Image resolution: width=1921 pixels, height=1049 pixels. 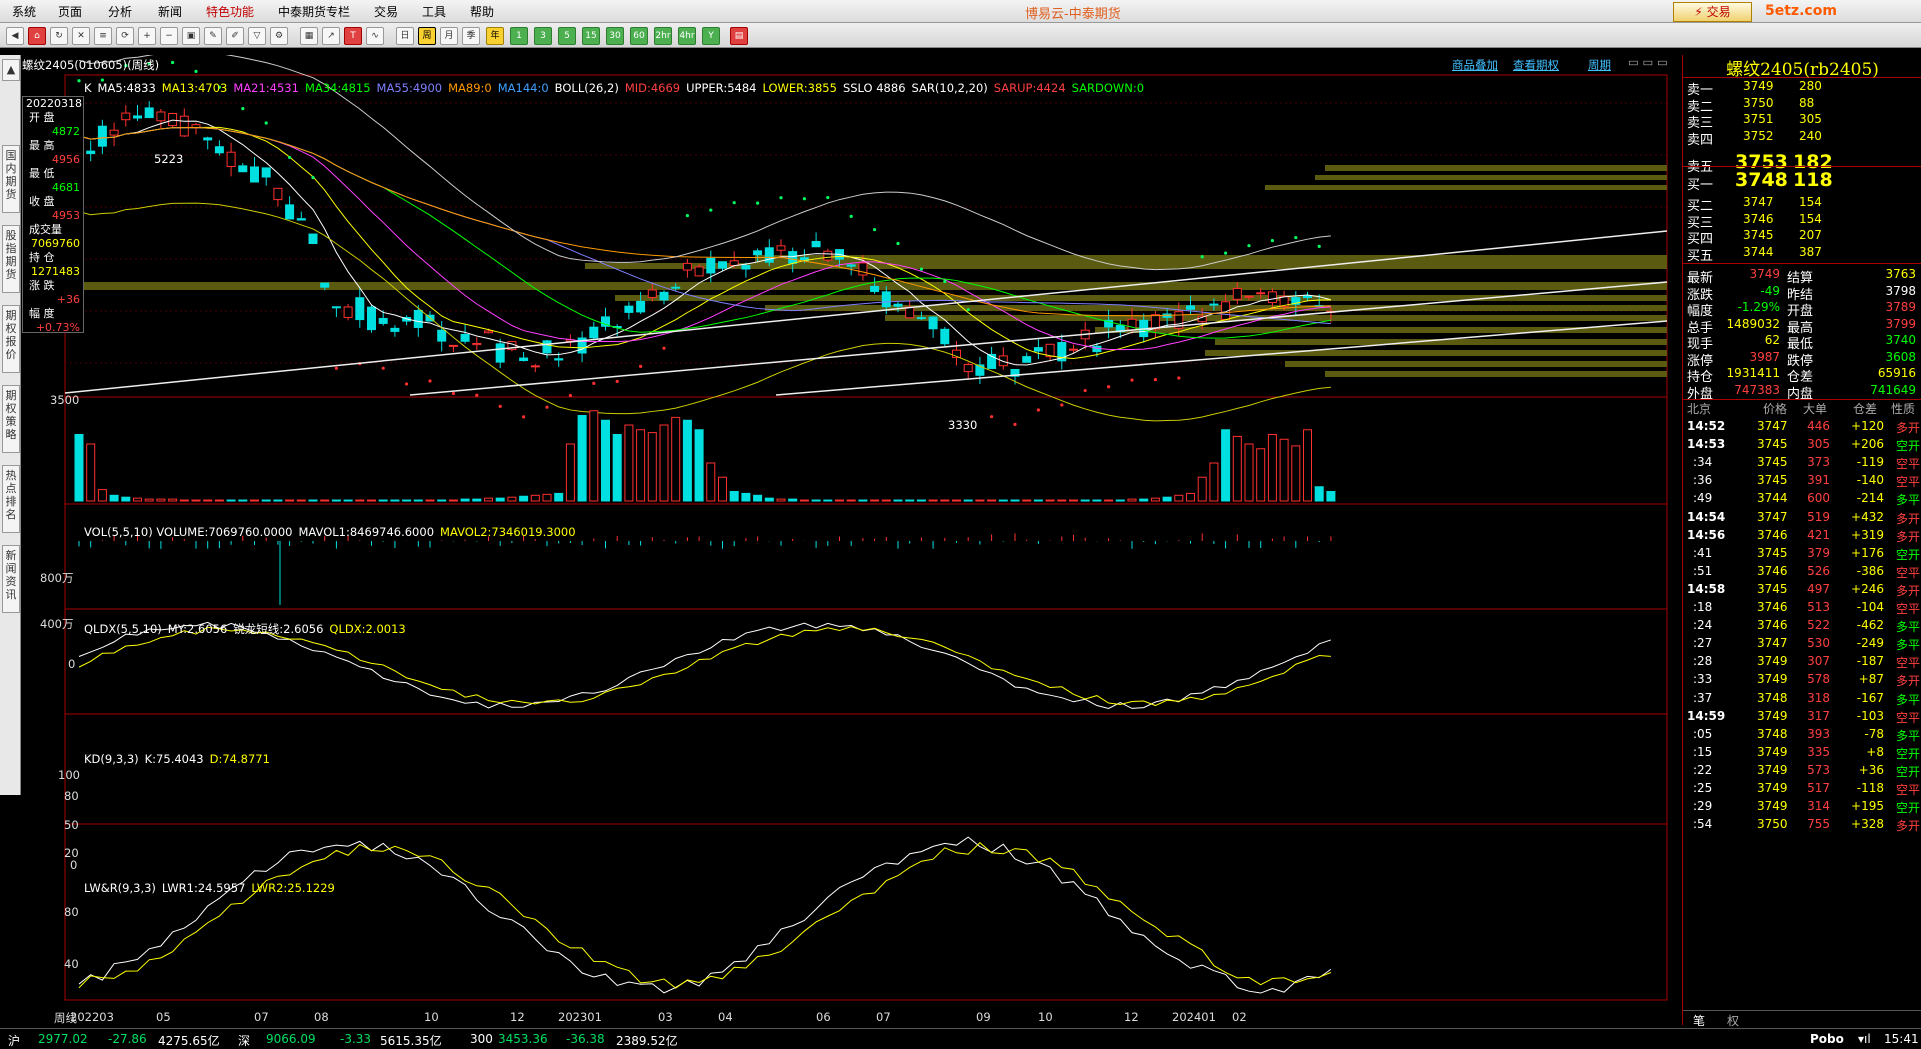 What do you see at coordinates (24, 11) in the screenshot?
I see `menu-system: 系统` at bounding box center [24, 11].